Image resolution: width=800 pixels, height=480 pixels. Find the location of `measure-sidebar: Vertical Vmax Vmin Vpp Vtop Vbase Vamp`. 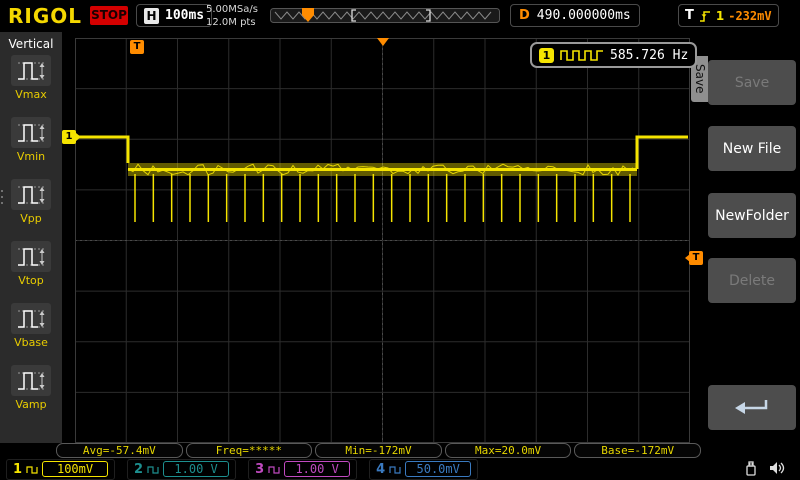

measure-sidebar: Vertical Vmax Vmin Vpp Vtop Vbase Vamp is located at coordinates (31, 237).